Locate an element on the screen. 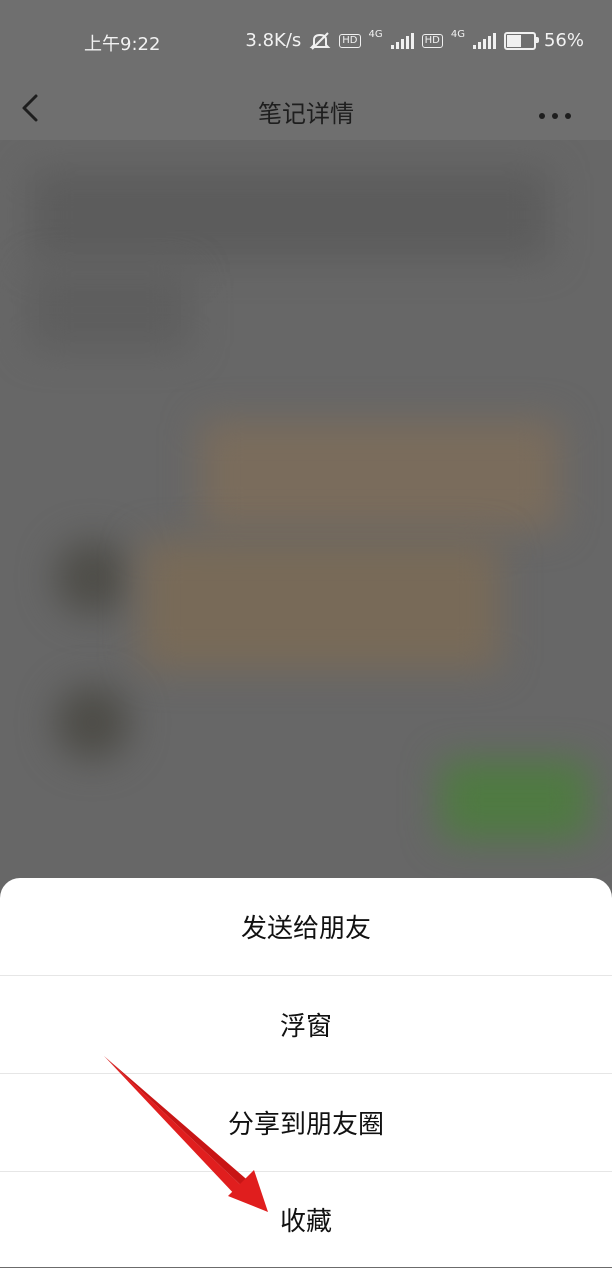 The width and height of the screenshot is (612, 1268). network-speed: 3.8K/s is located at coordinates (273, 40).